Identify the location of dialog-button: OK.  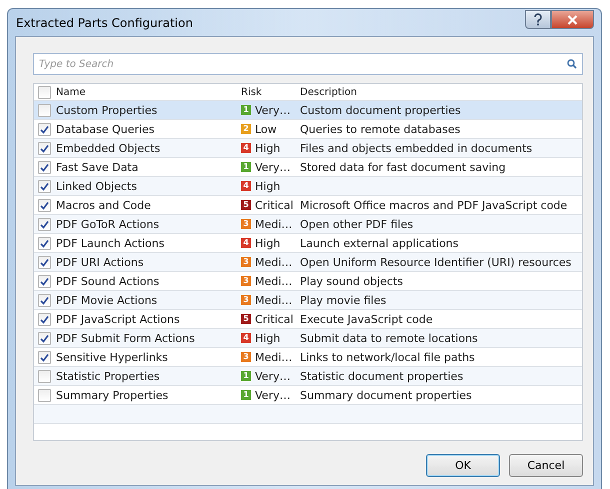
(463, 465).